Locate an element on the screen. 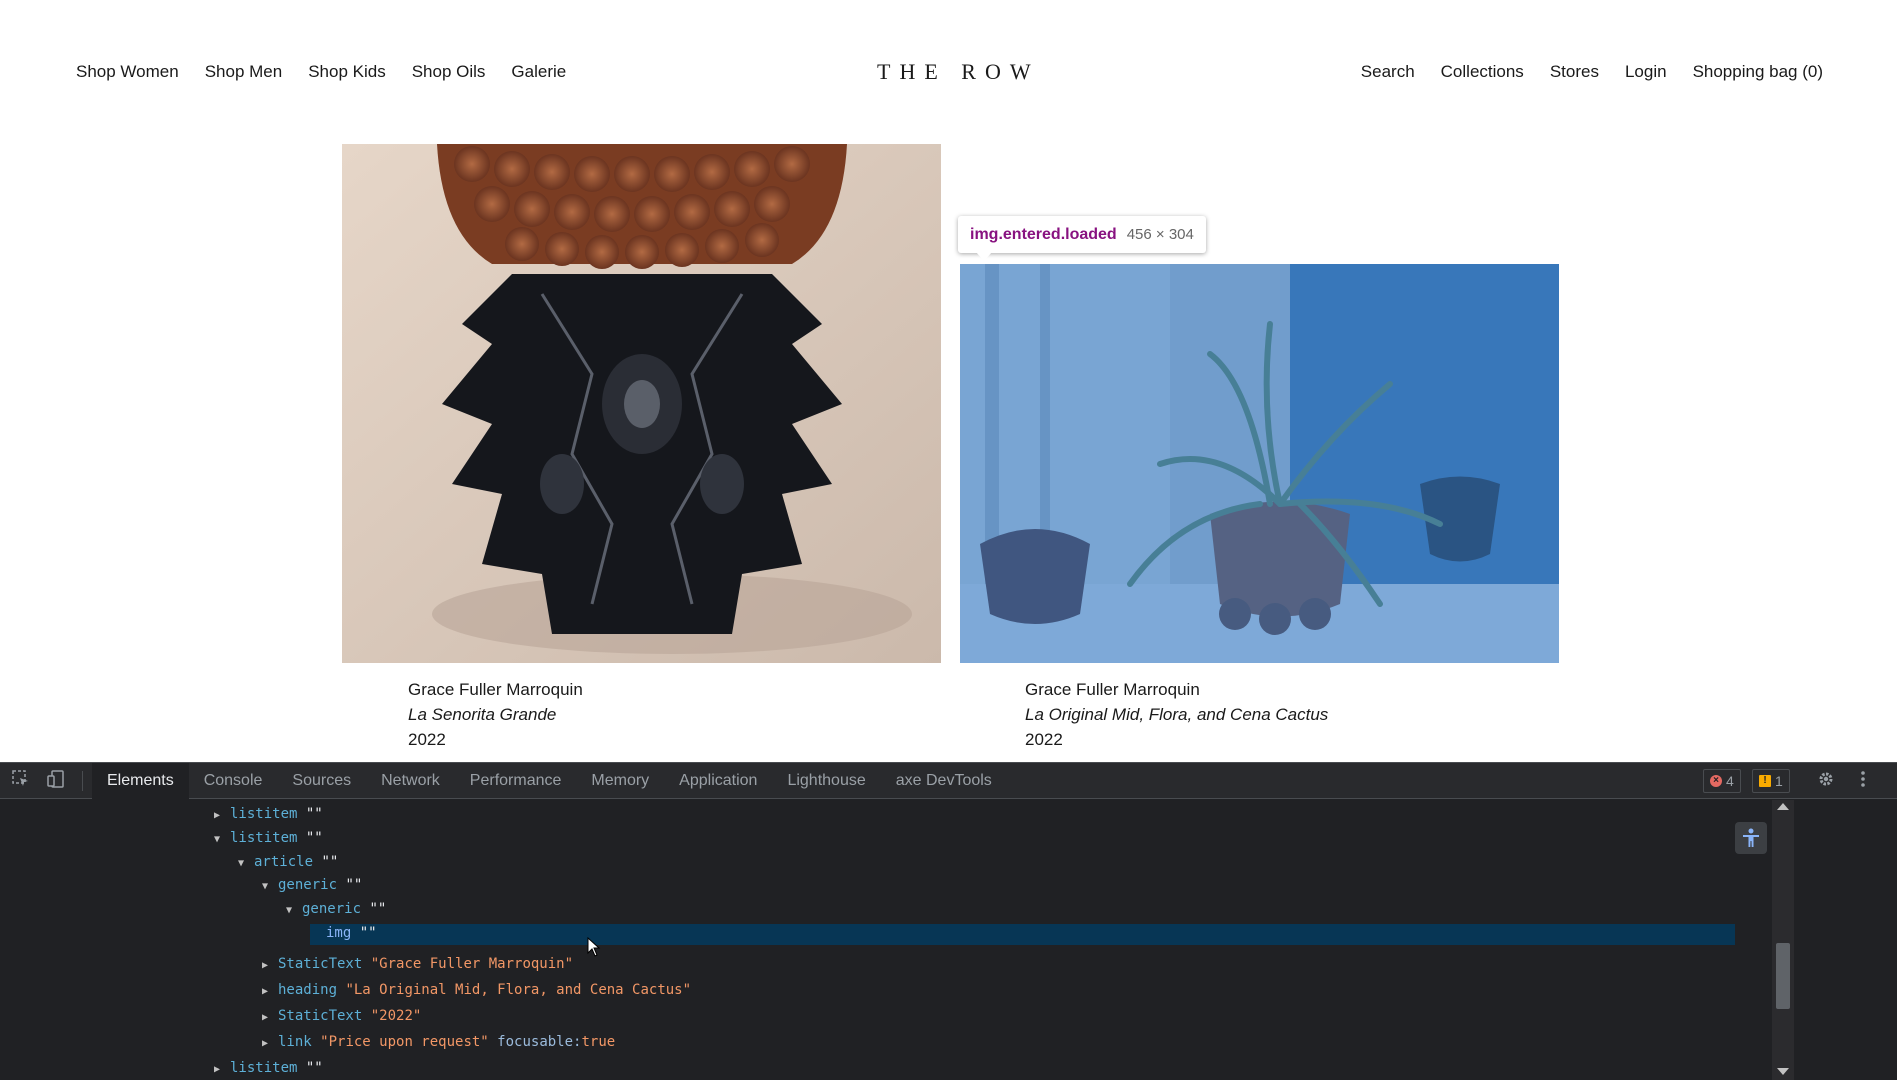 This screenshot has height=1080, width=1897. gear-icon is located at coordinates (1826, 781).